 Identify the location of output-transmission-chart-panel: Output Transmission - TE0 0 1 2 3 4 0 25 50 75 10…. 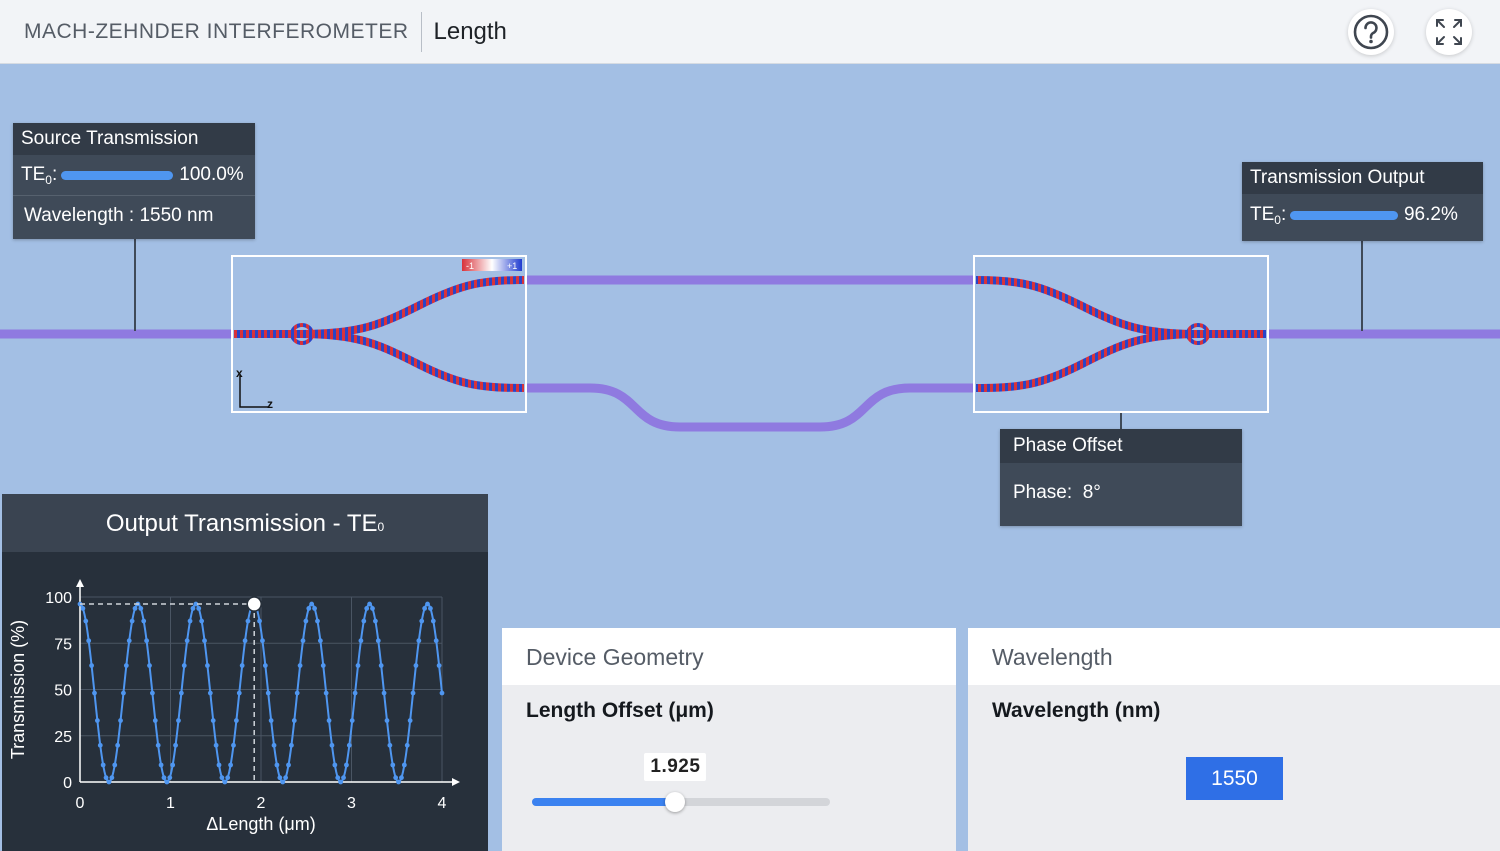
(245, 672).